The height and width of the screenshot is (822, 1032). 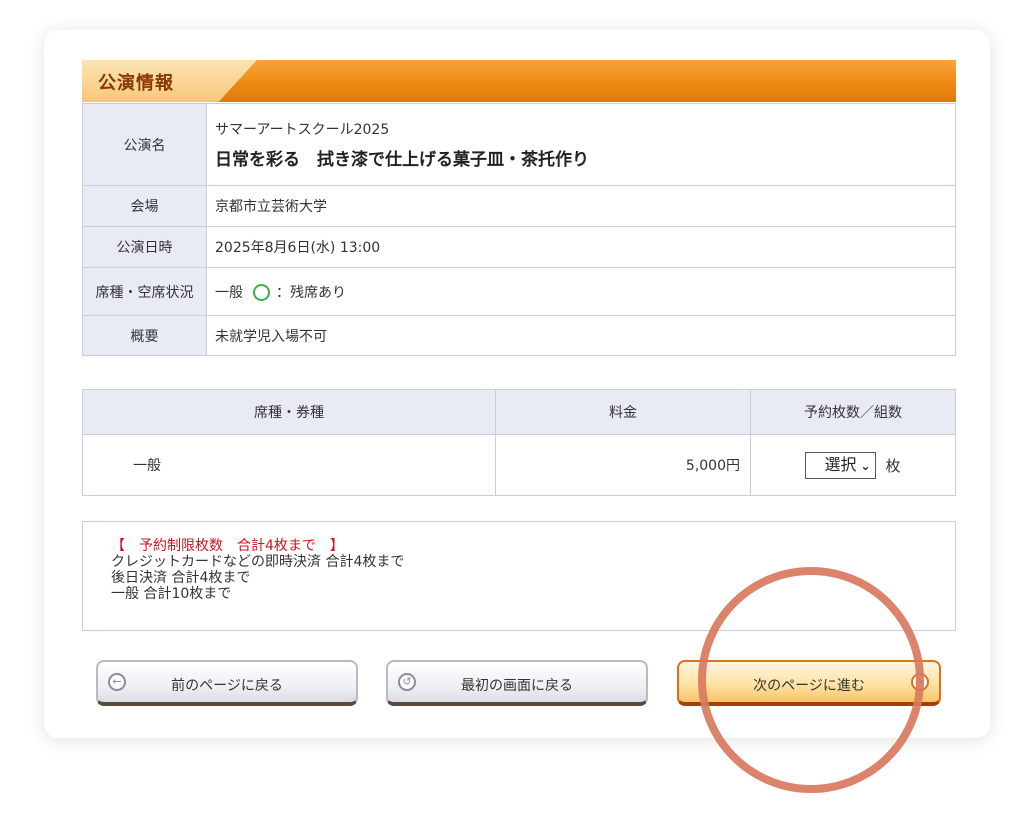 I want to click on price-row: 一般 5,000円 選択 ⌄ 枚, so click(x=519, y=465).